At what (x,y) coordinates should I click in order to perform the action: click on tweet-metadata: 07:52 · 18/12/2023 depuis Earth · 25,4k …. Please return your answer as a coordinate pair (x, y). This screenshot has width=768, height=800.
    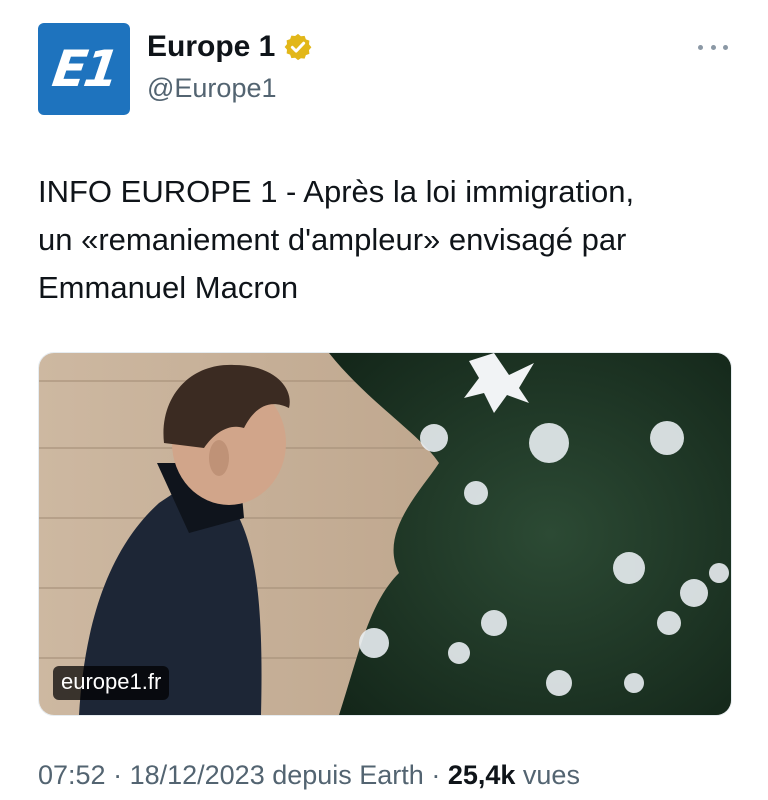
    Looking at the image, I should click on (309, 775).